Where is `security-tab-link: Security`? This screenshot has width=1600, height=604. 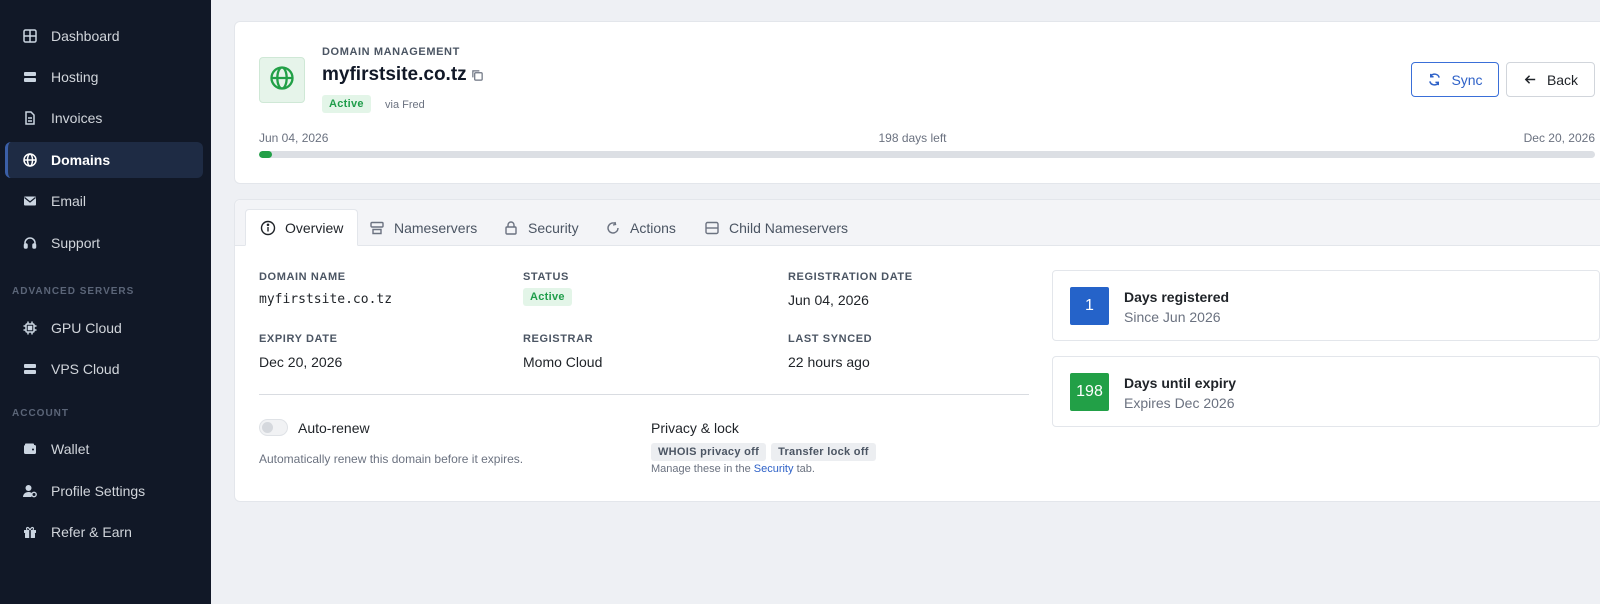 security-tab-link: Security is located at coordinates (774, 469).